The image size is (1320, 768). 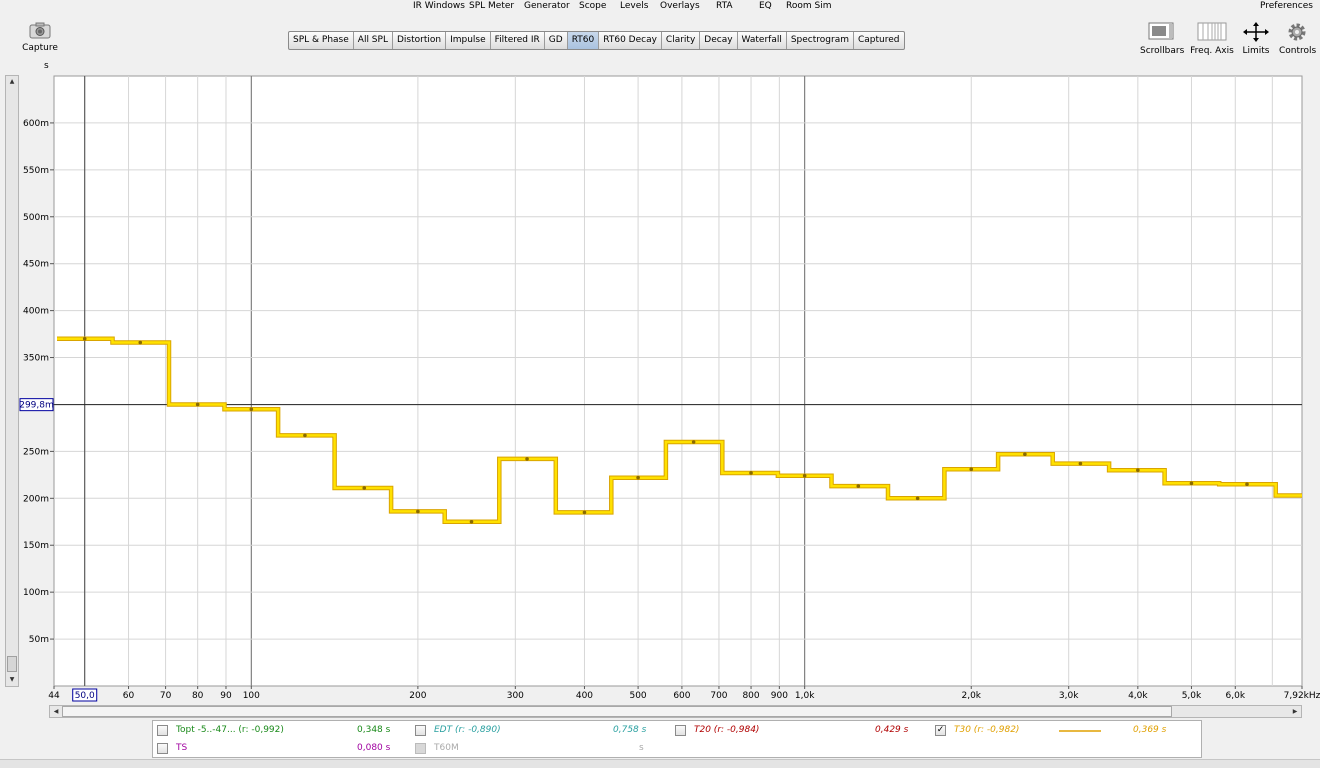 I want to click on legend-item-topt: Topt -5..-47... (r: -0,992) 0,348 s, so click(x=277, y=731).